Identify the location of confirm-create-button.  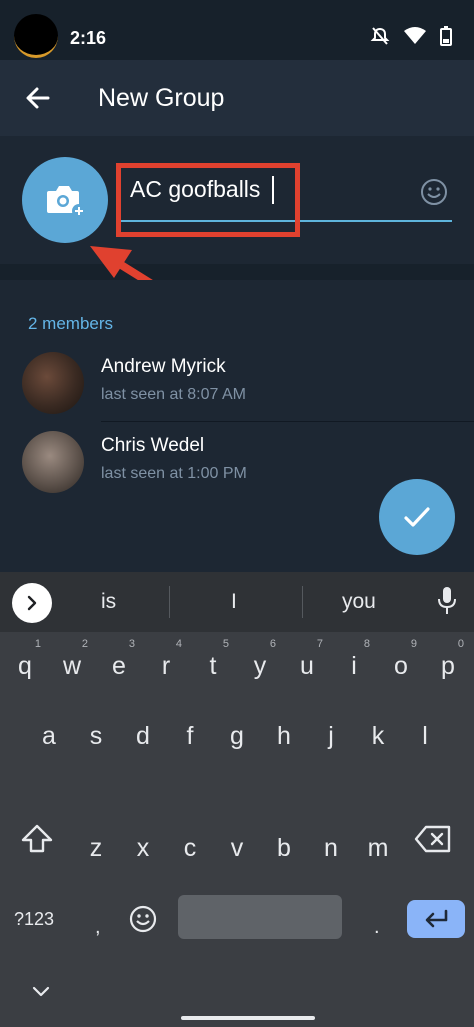
(417, 517).